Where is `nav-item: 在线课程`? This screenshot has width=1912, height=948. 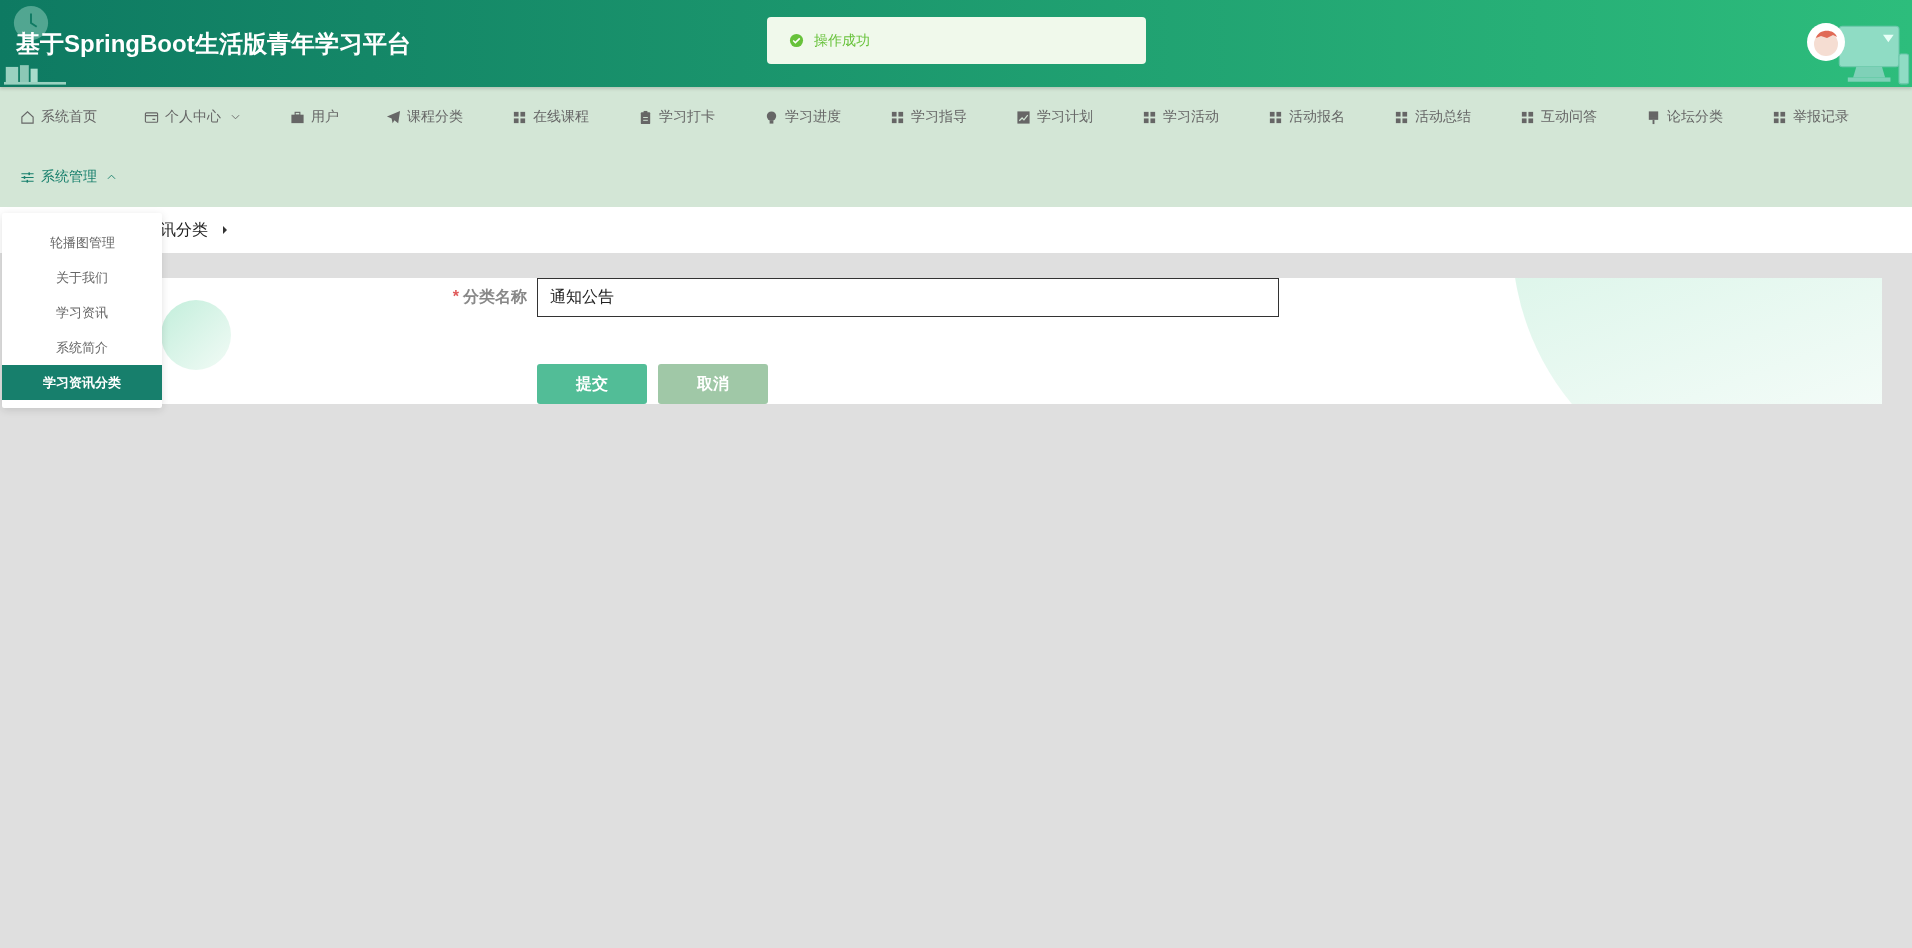 nav-item: 在线课程 is located at coordinates (550, 117).